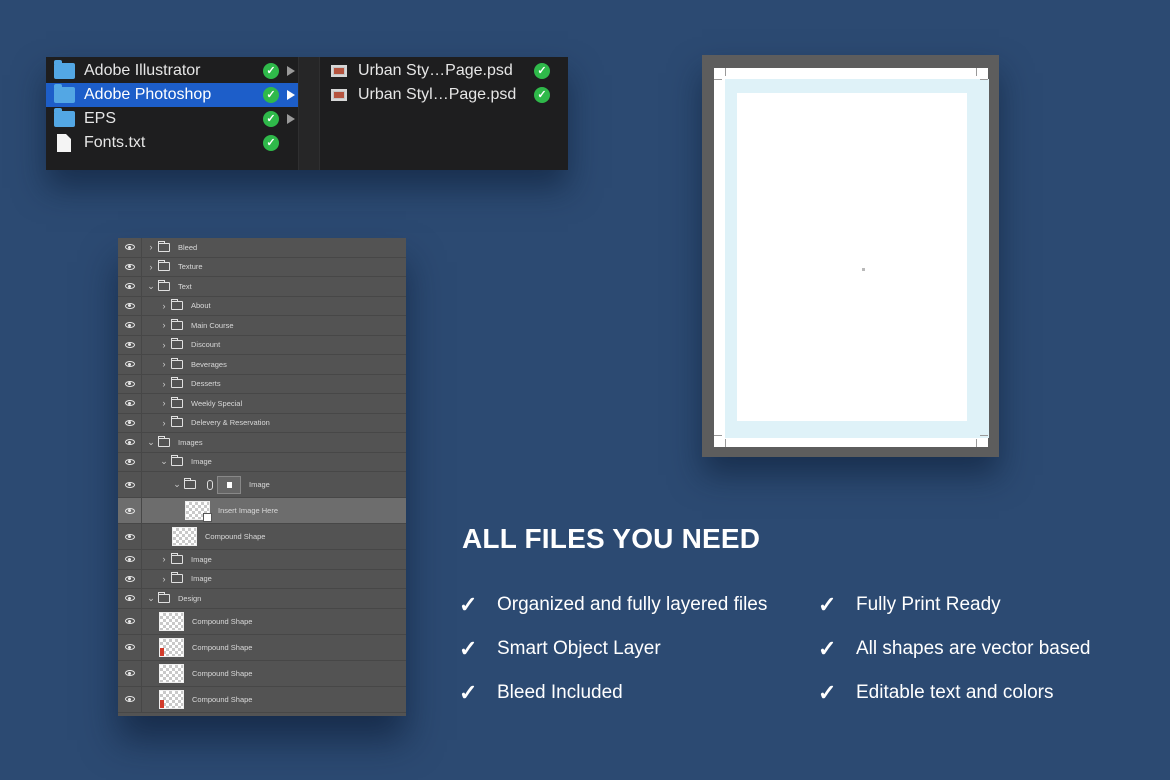 The width and height of the screenshot is (1170, 780). What do you see at coordinates (262, 248) in the screenshot?
I see `layer-row: › Bleed` at bounding box center [262, 248].